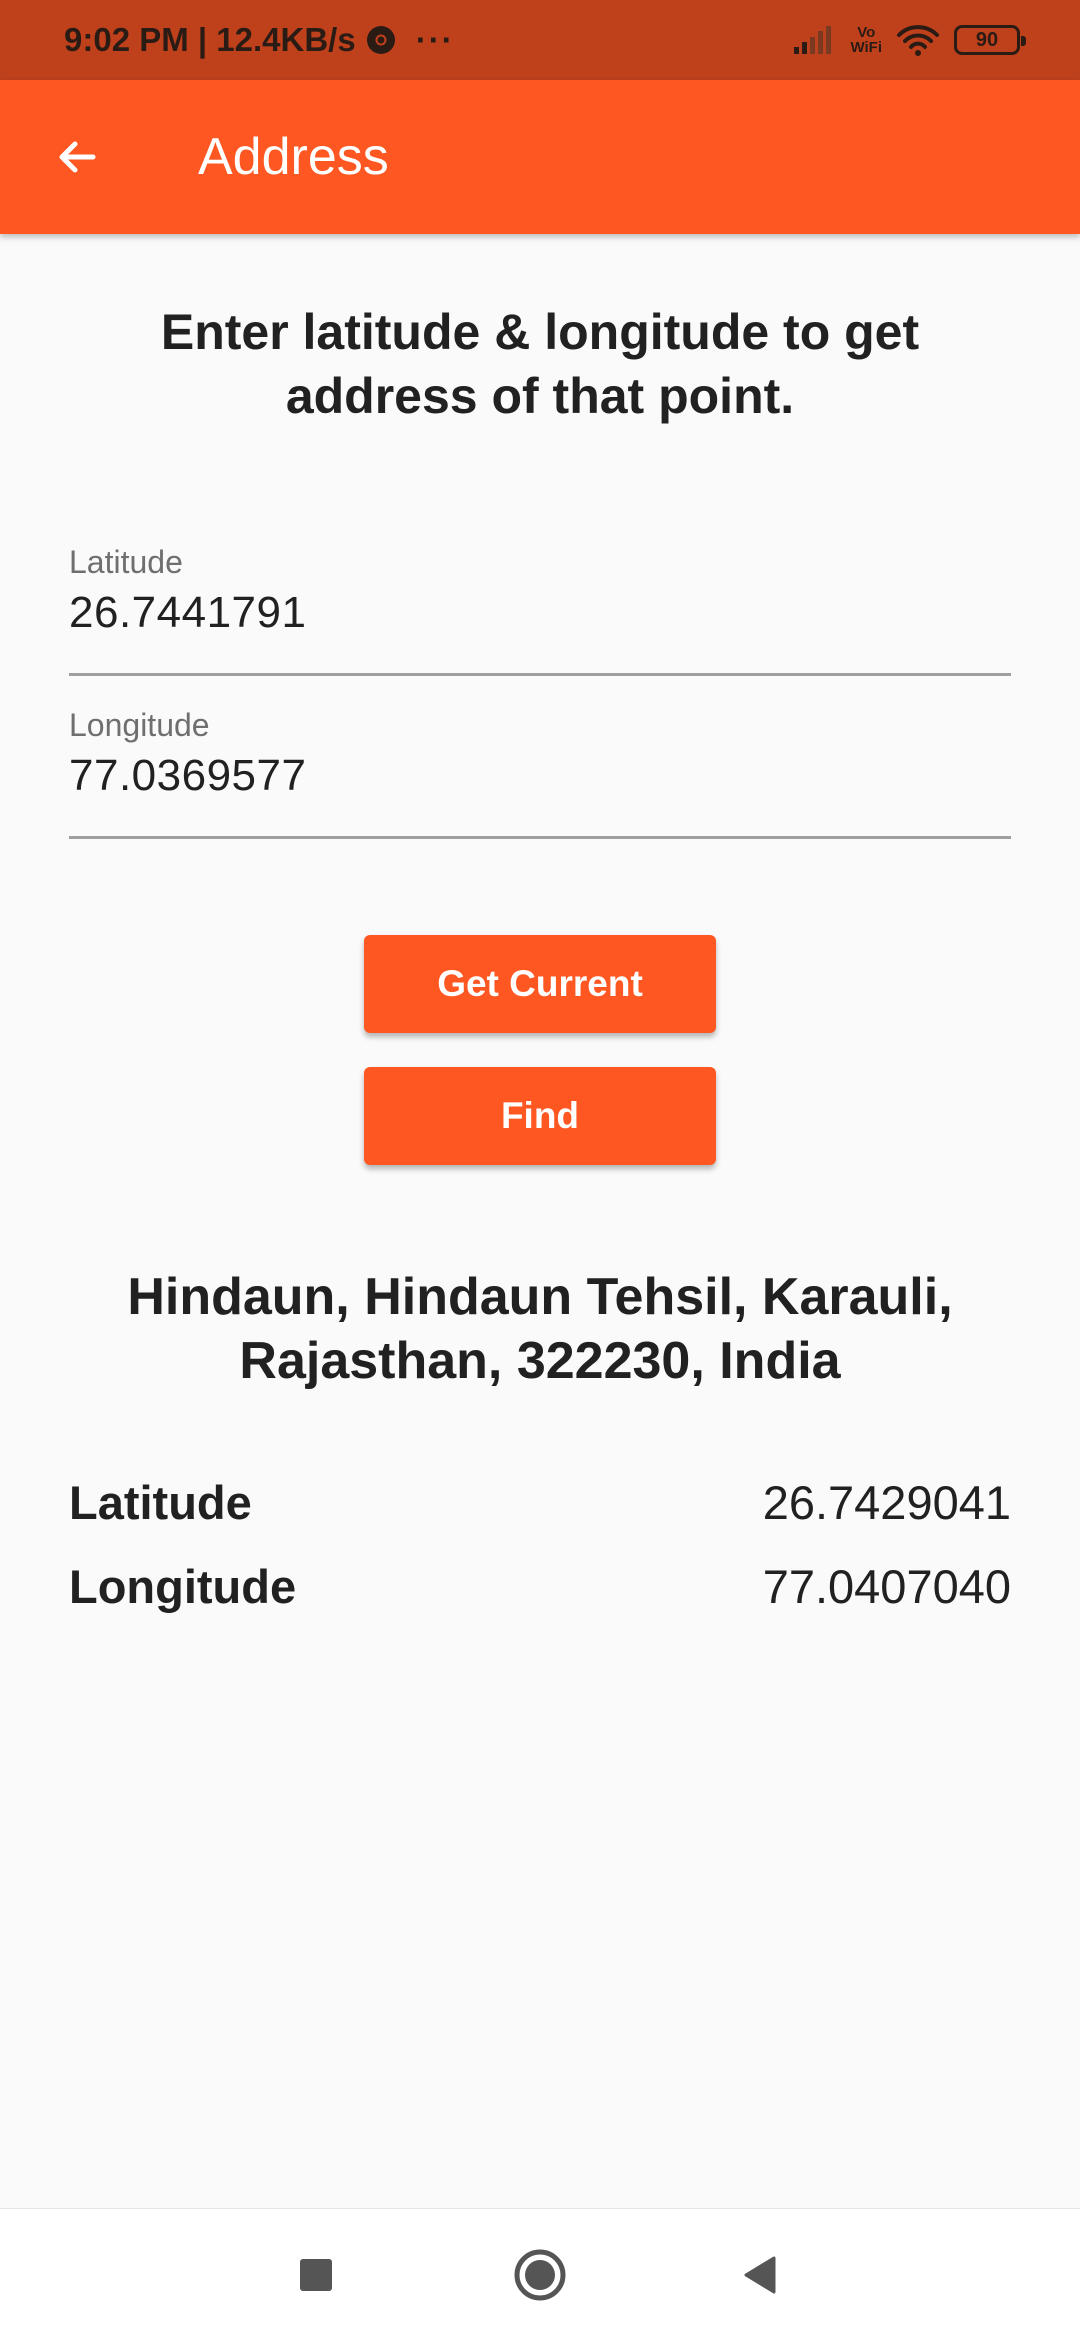  What do you see at coordinates (540, 608) in the screenshot?
I see `latitude-field: Latitude 26.7441791` at bounding box center [540, 608].